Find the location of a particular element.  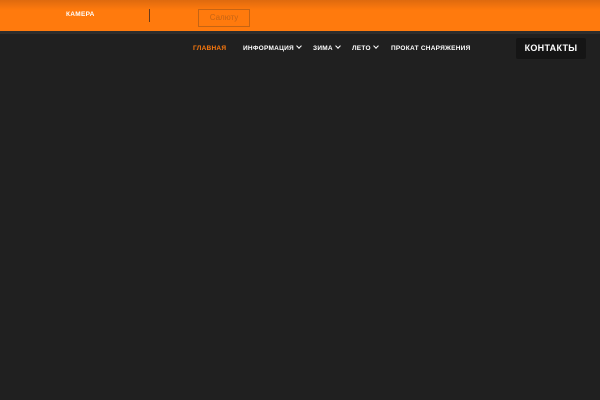

nav-item-home: ГЛАВНАЯ is located at coordinates (209, 49).